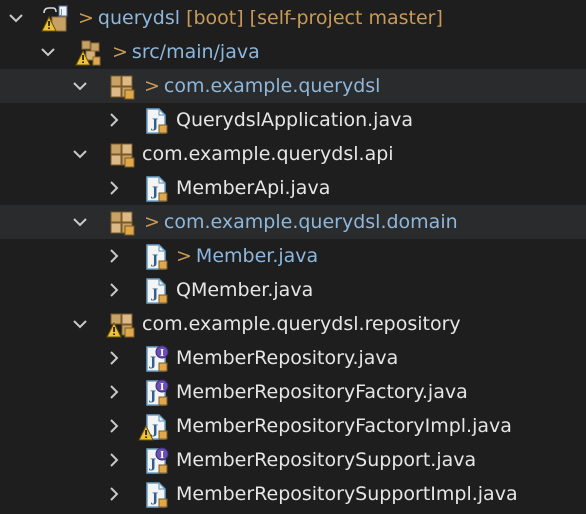 Image resolution: width=586 pixels, height=514 pixels. I want to click on package-label: > com.example.querydsl, so click(262, 86).